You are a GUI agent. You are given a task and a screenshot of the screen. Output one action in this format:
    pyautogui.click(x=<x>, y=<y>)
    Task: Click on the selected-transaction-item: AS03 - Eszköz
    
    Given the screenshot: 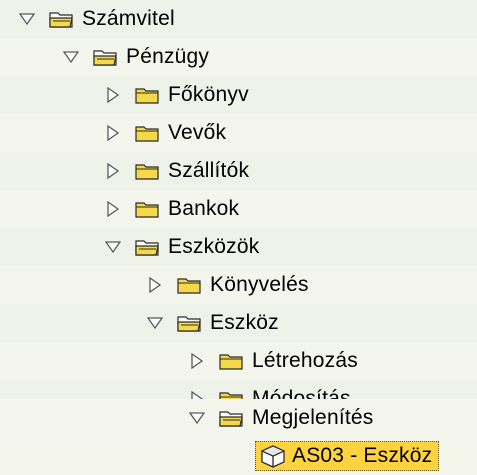 What is the action you would take?
    pyautogui.click(x=347, y=456)
    